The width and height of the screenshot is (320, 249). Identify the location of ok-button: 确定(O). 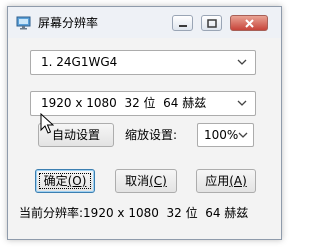
(65, 181).